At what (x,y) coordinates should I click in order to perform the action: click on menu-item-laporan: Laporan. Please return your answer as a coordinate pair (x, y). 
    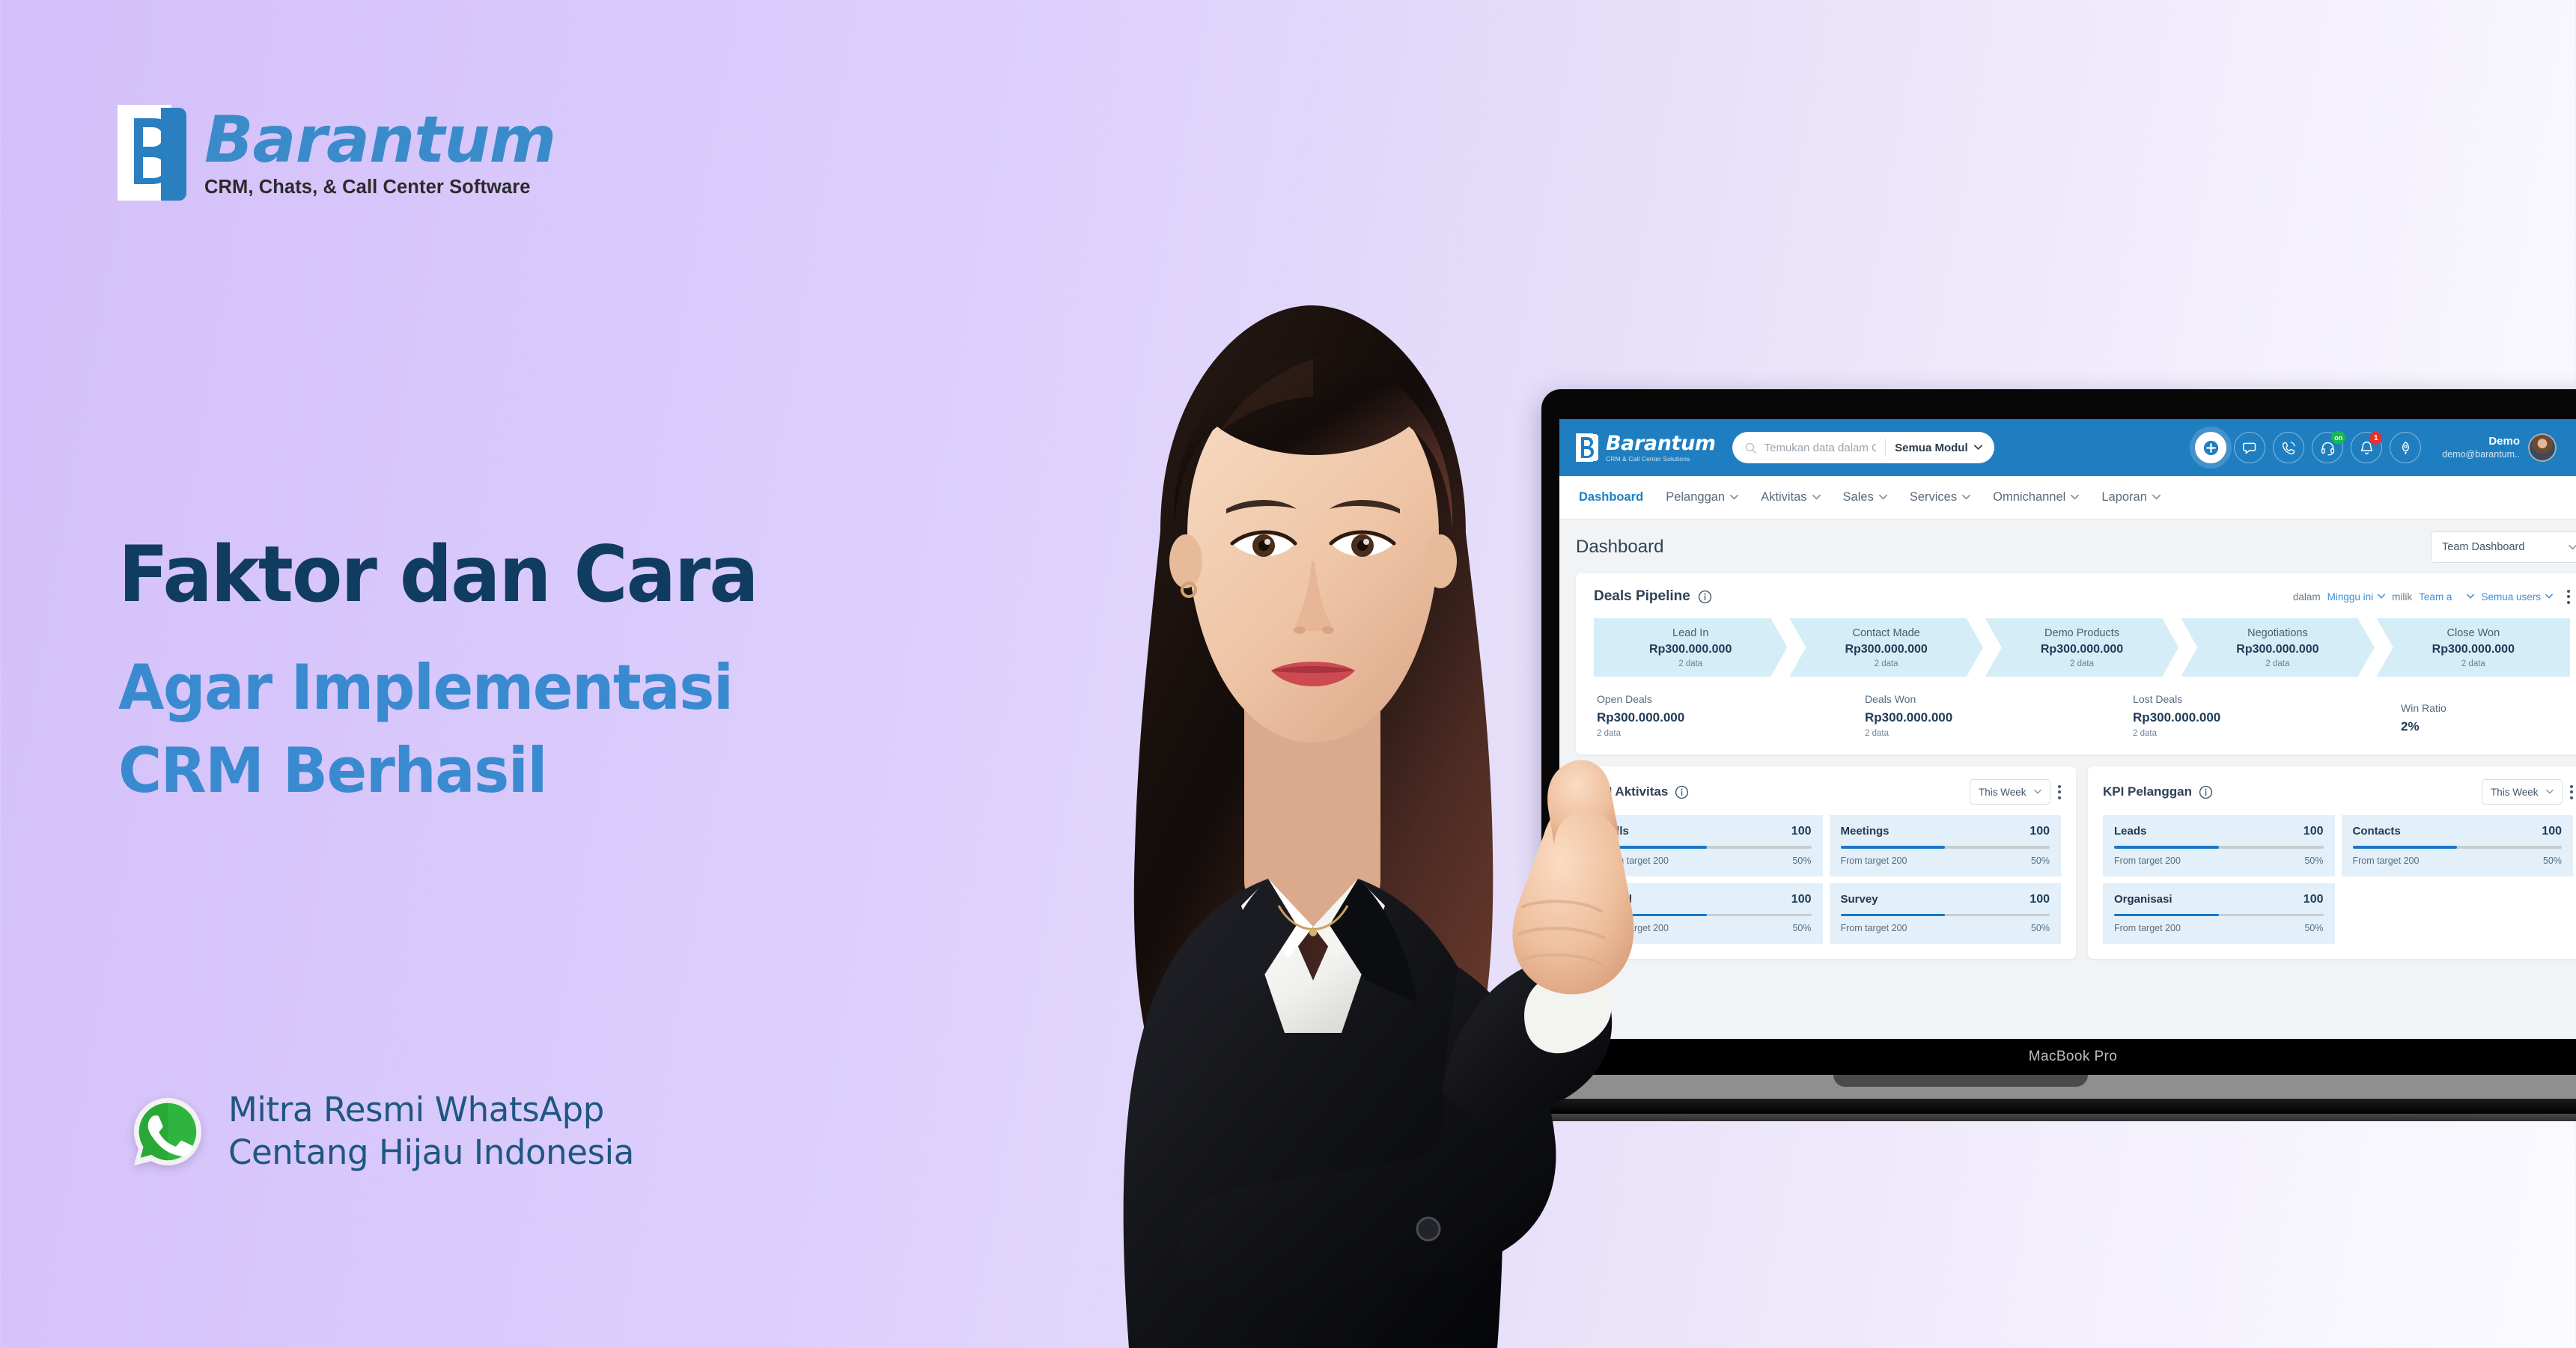
    Looking at the image, I should click on (2131, 497).